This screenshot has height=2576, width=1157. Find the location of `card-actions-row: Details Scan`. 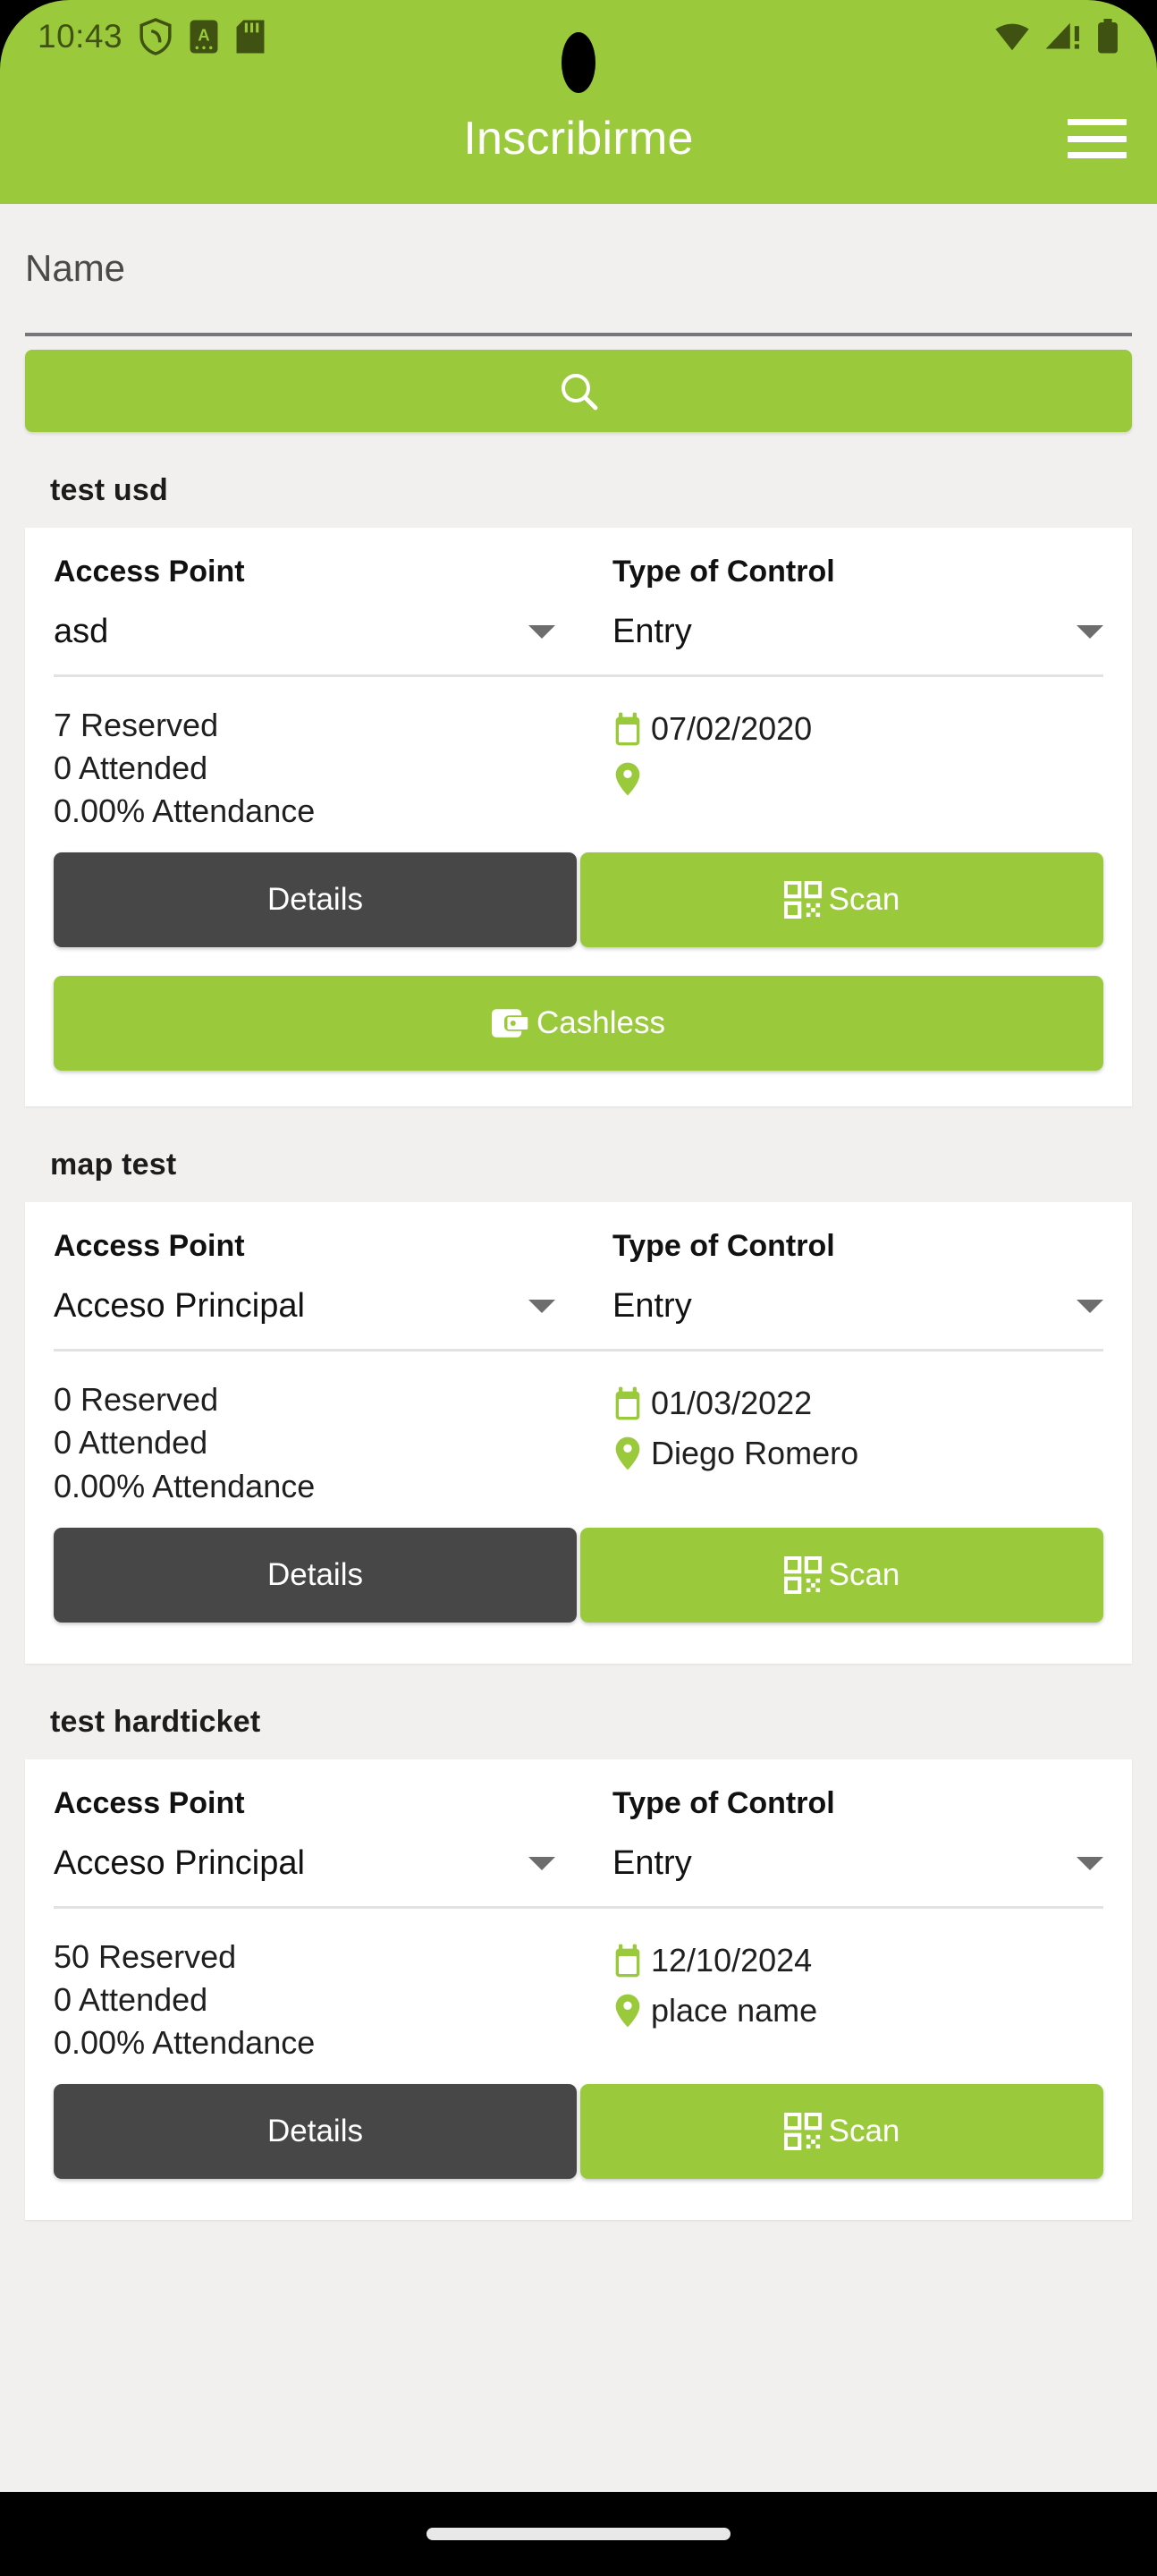

card-actions-row: Details Scan is located at coordinates (578, 2135).